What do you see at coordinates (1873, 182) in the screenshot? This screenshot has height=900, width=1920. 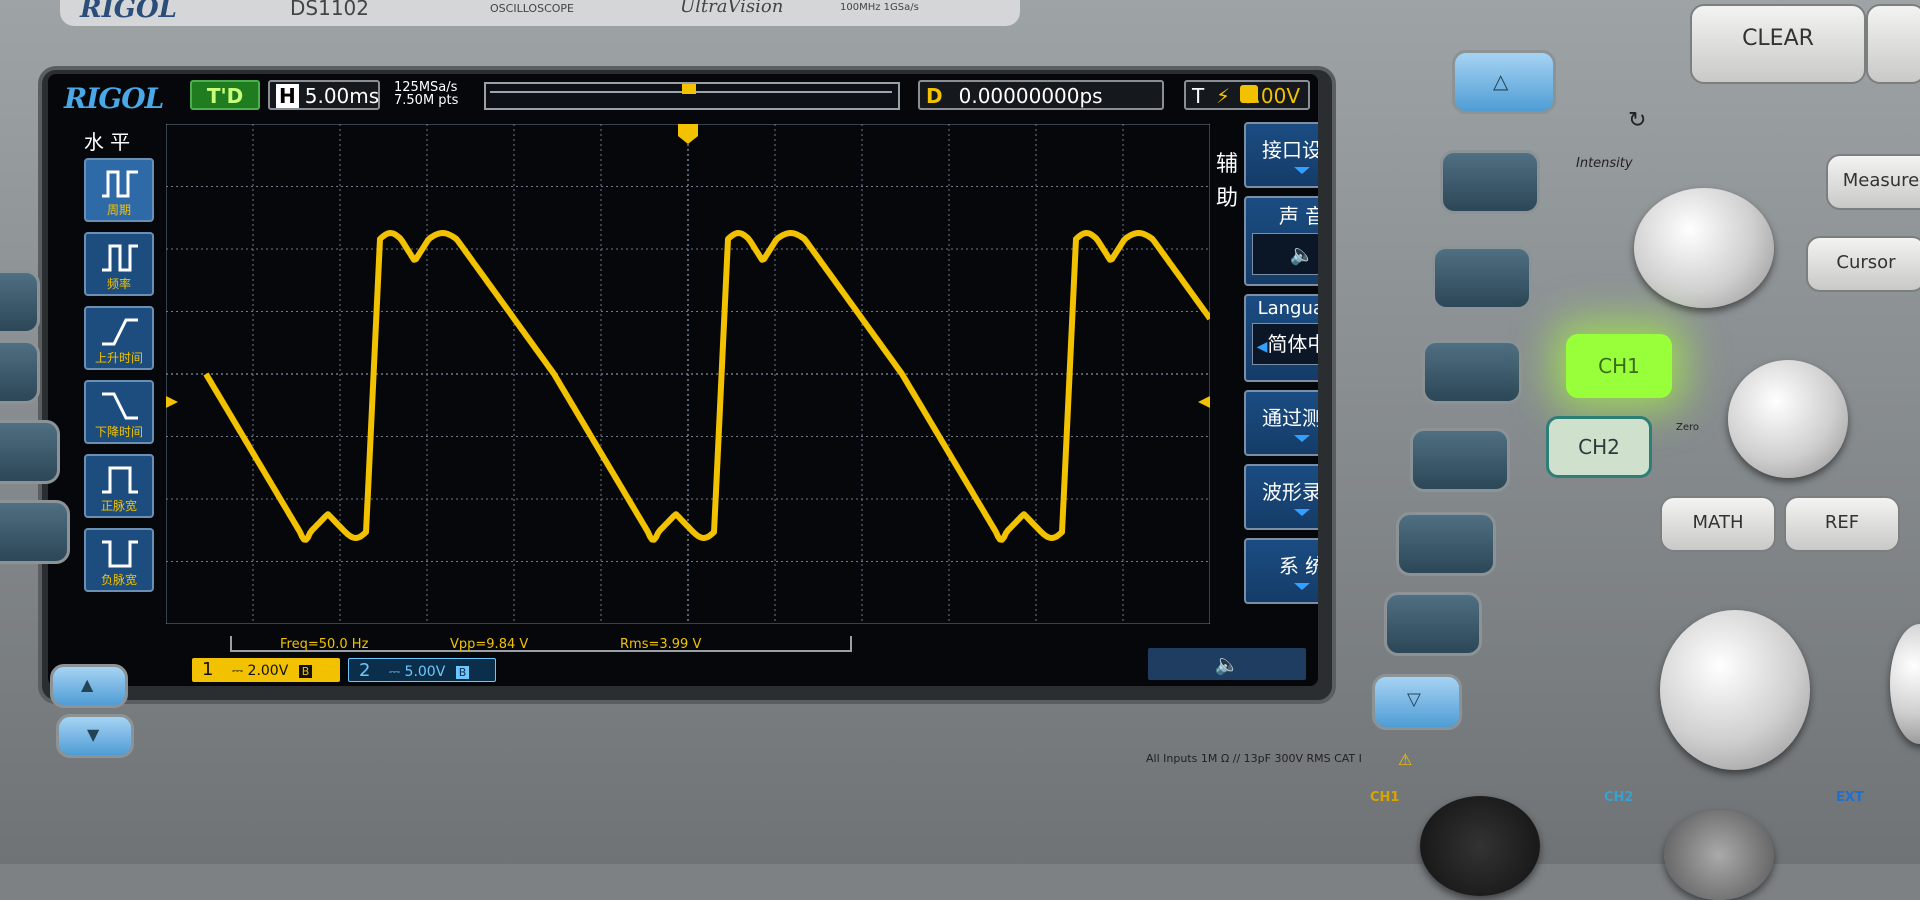 I see `measure-button: Measure` at bounding box center [1873, 182].